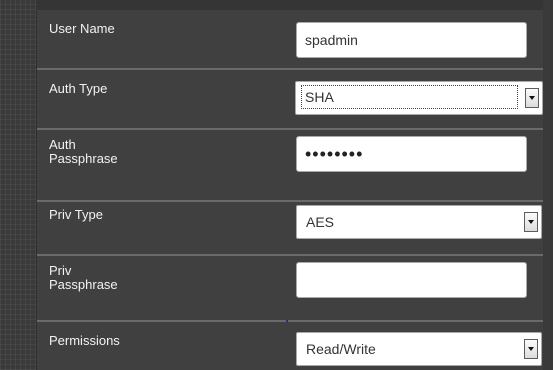 This screenshot has width=553, height=370. What do you see at coordinates (82, 28) in the screenshot?
I see `user-name-label: User Name` at bounding box center [82, 28].